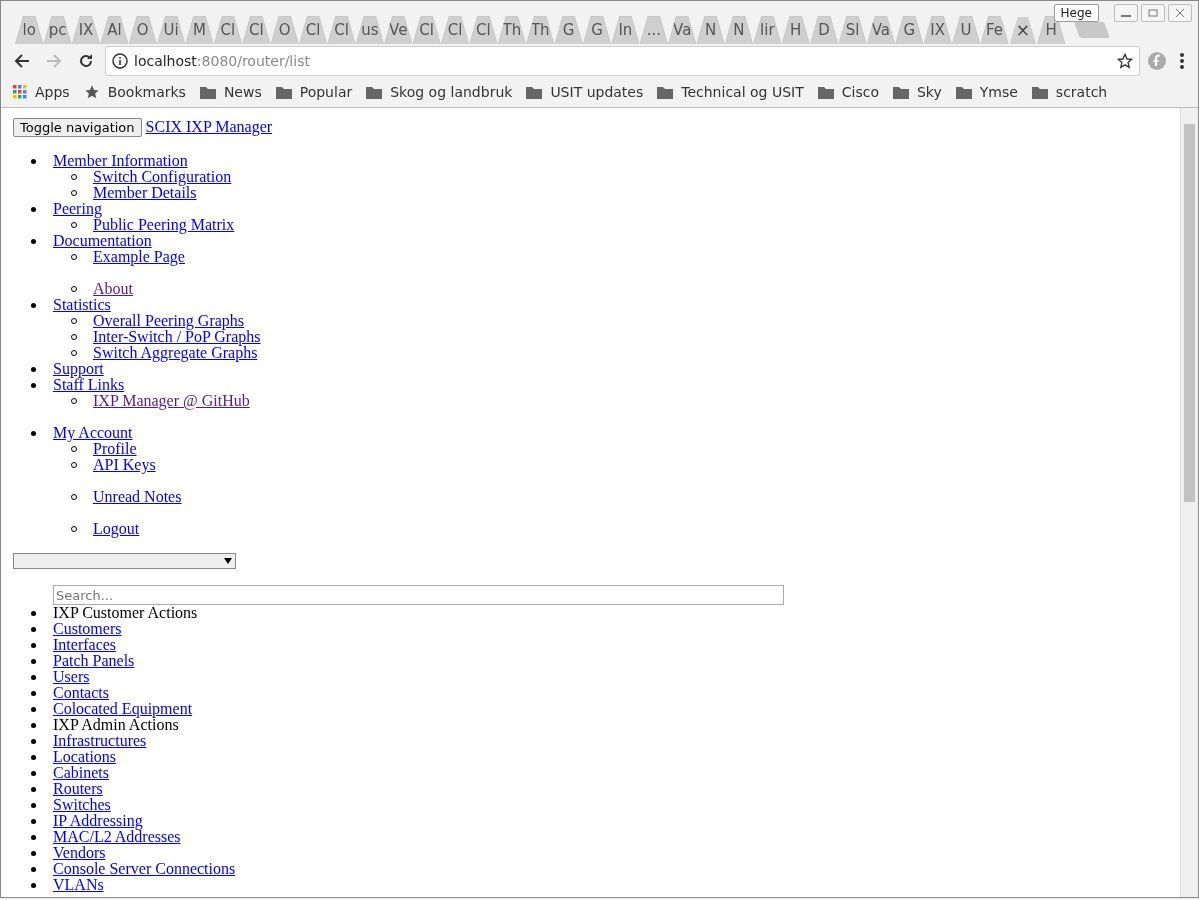 The height and width of the screenshot is (900, 1199). Describe the element at coordinates (767, 30) in the screenshot. I see `browser-tab: lir` at that location.